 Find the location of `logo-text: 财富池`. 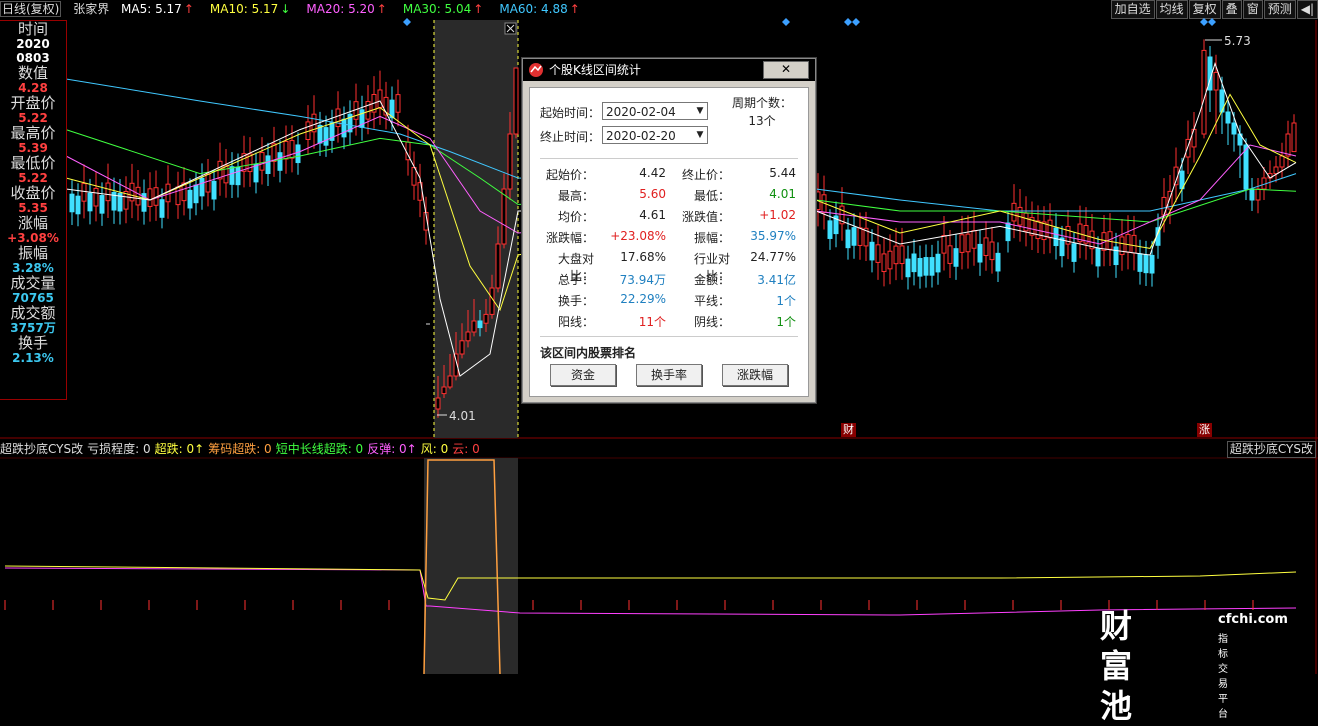

logo-text: 财富池 is located at coordinates (1117, 666).